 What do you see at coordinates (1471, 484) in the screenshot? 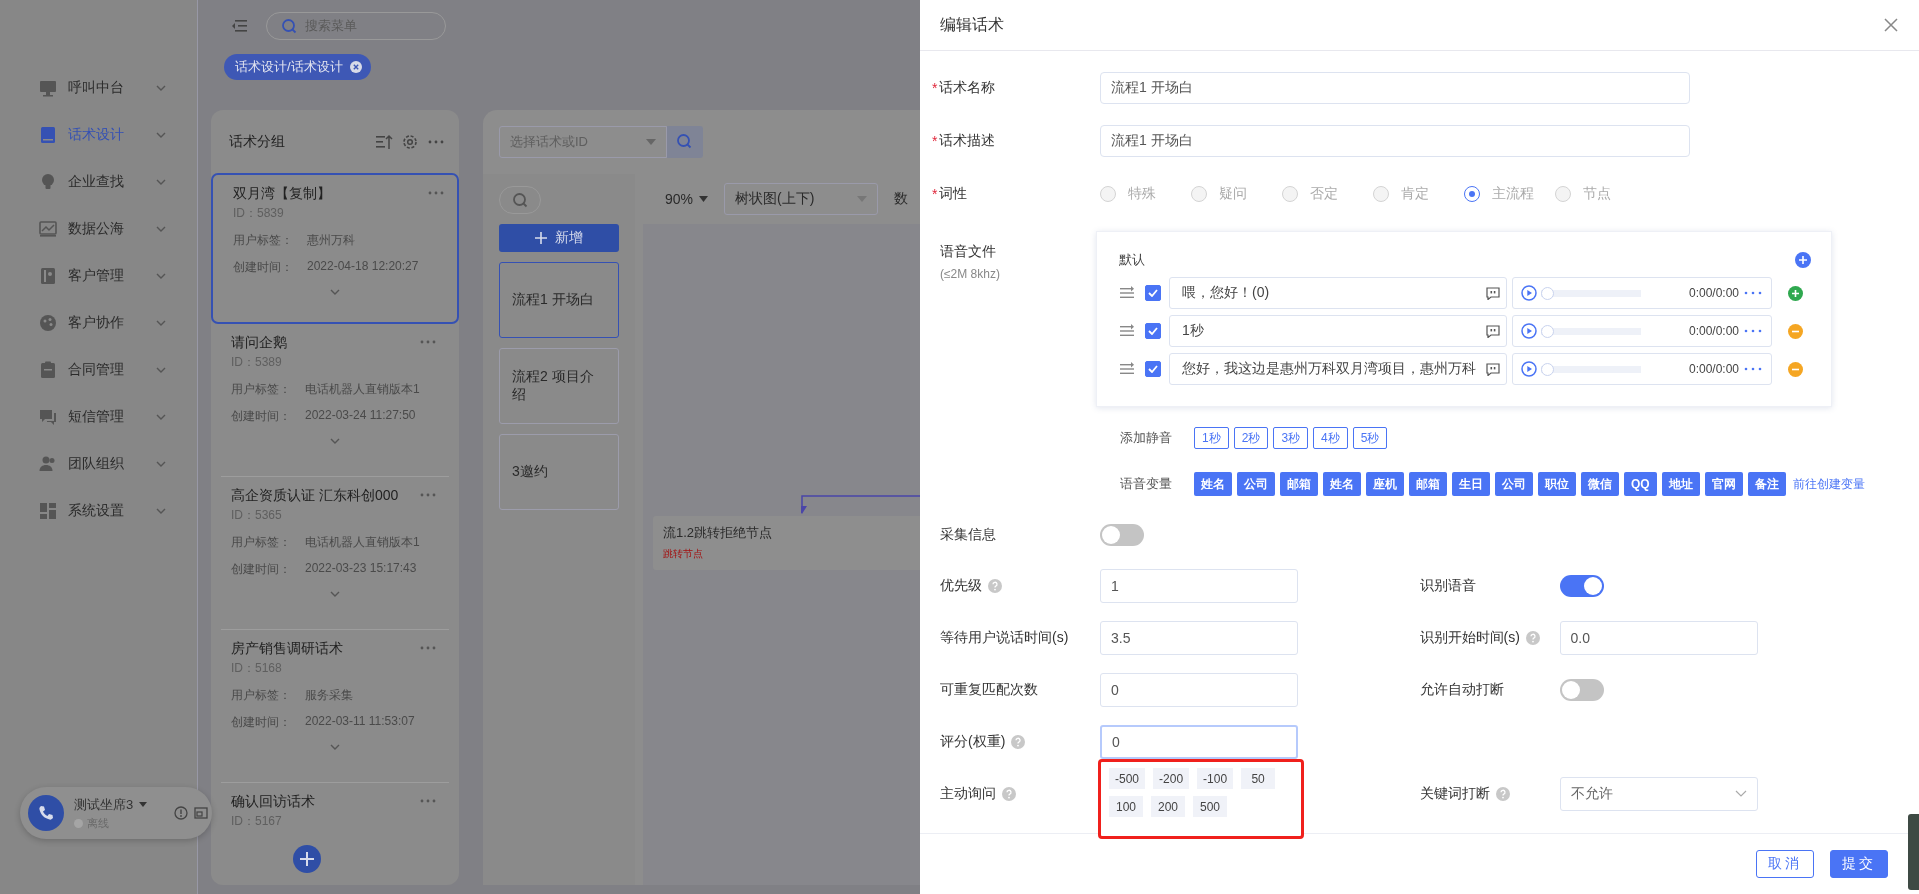
I see `variable-tag: 生日` at bounding box center [1471, 484].